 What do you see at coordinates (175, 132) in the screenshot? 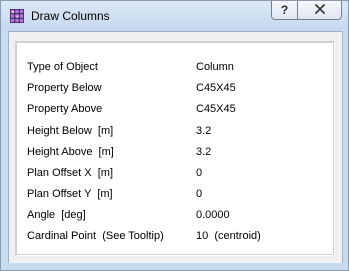
I see `property-row-height-below: Height Below [m] 3.2` at bounding box center [175, 132].